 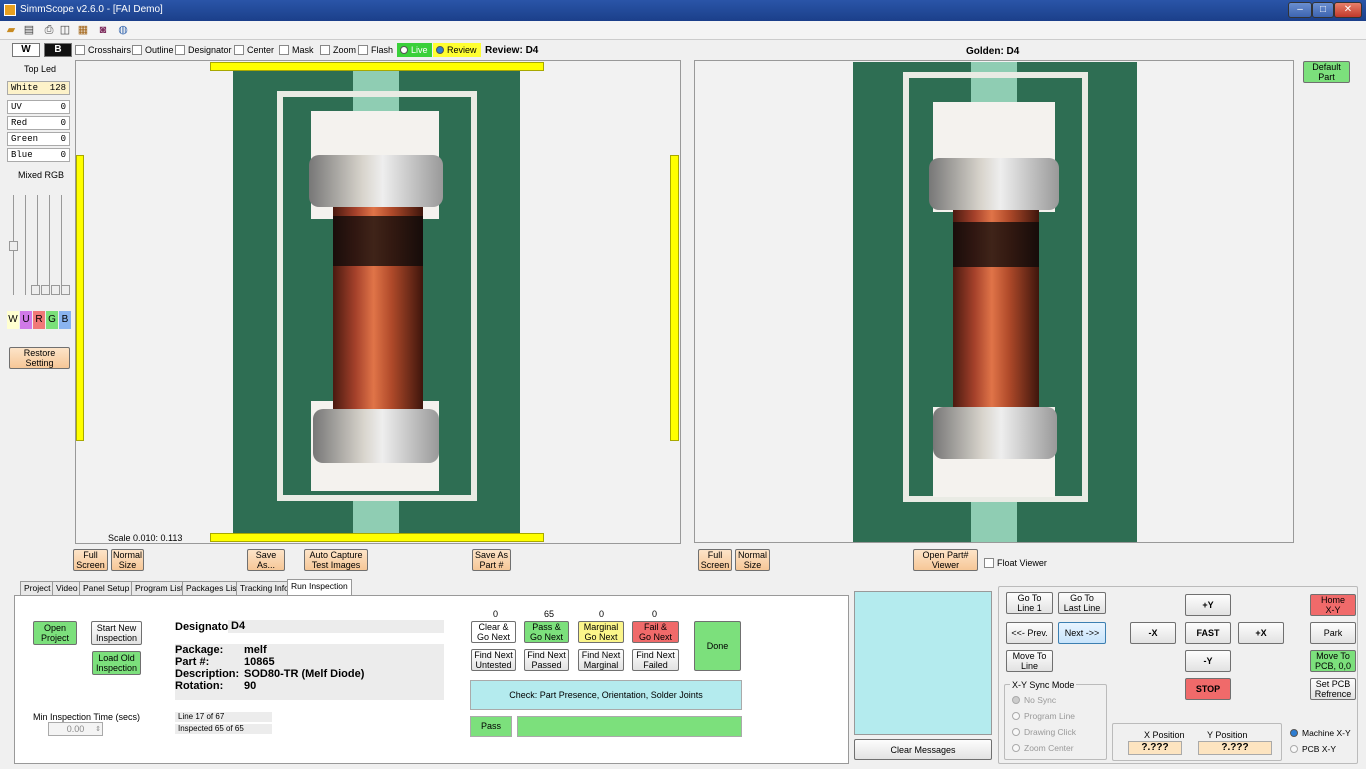 What do you see at coordinates (127, 560) in the screenshot?
I see `normal-size-button: Normal Size` at bounding box center [127, 560].